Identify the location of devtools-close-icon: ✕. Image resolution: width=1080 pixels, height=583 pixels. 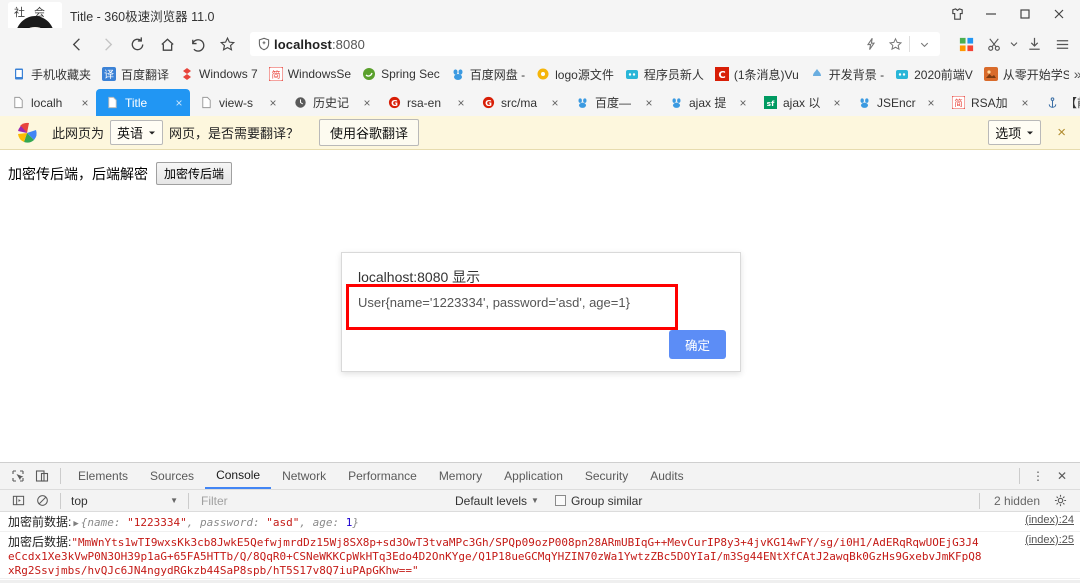
(1062, 476).